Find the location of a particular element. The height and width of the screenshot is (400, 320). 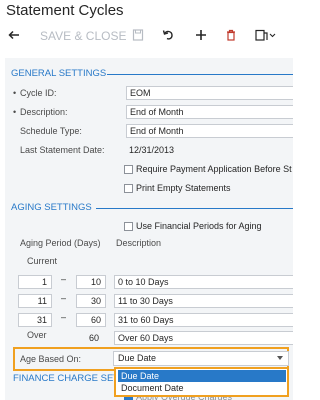

age-based-on-dropdown: Due Date Document Date is located at coordinates (201, 382).